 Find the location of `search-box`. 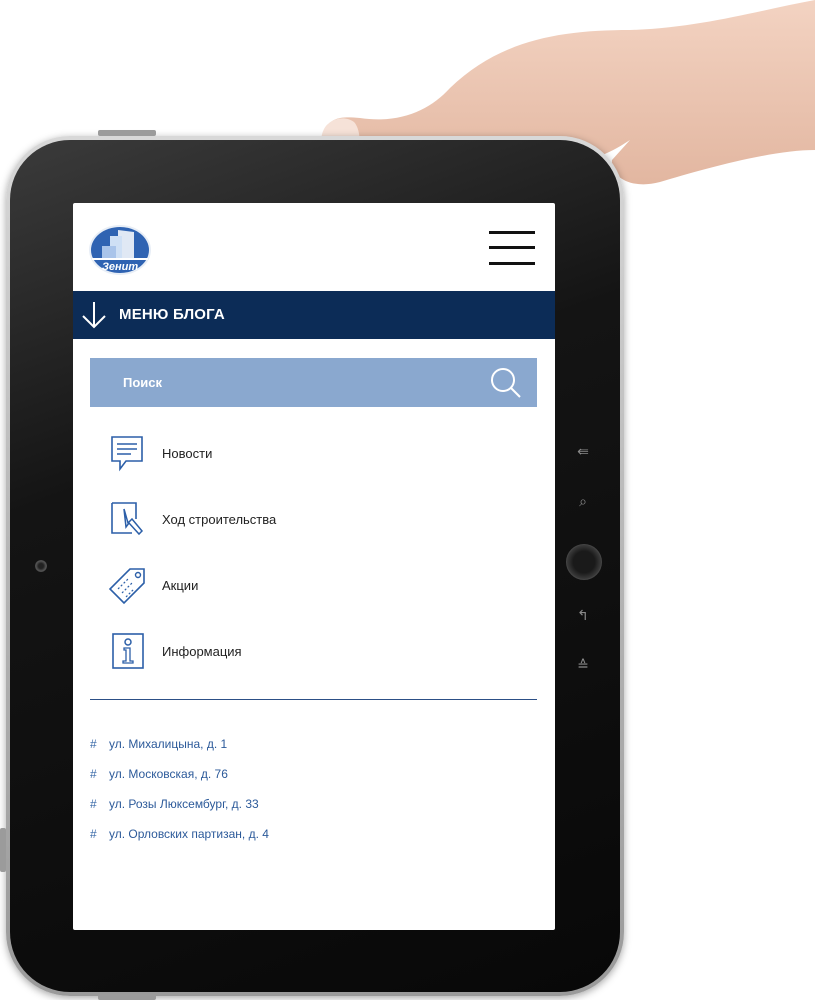

search-box is located at coordinates (313, 382).